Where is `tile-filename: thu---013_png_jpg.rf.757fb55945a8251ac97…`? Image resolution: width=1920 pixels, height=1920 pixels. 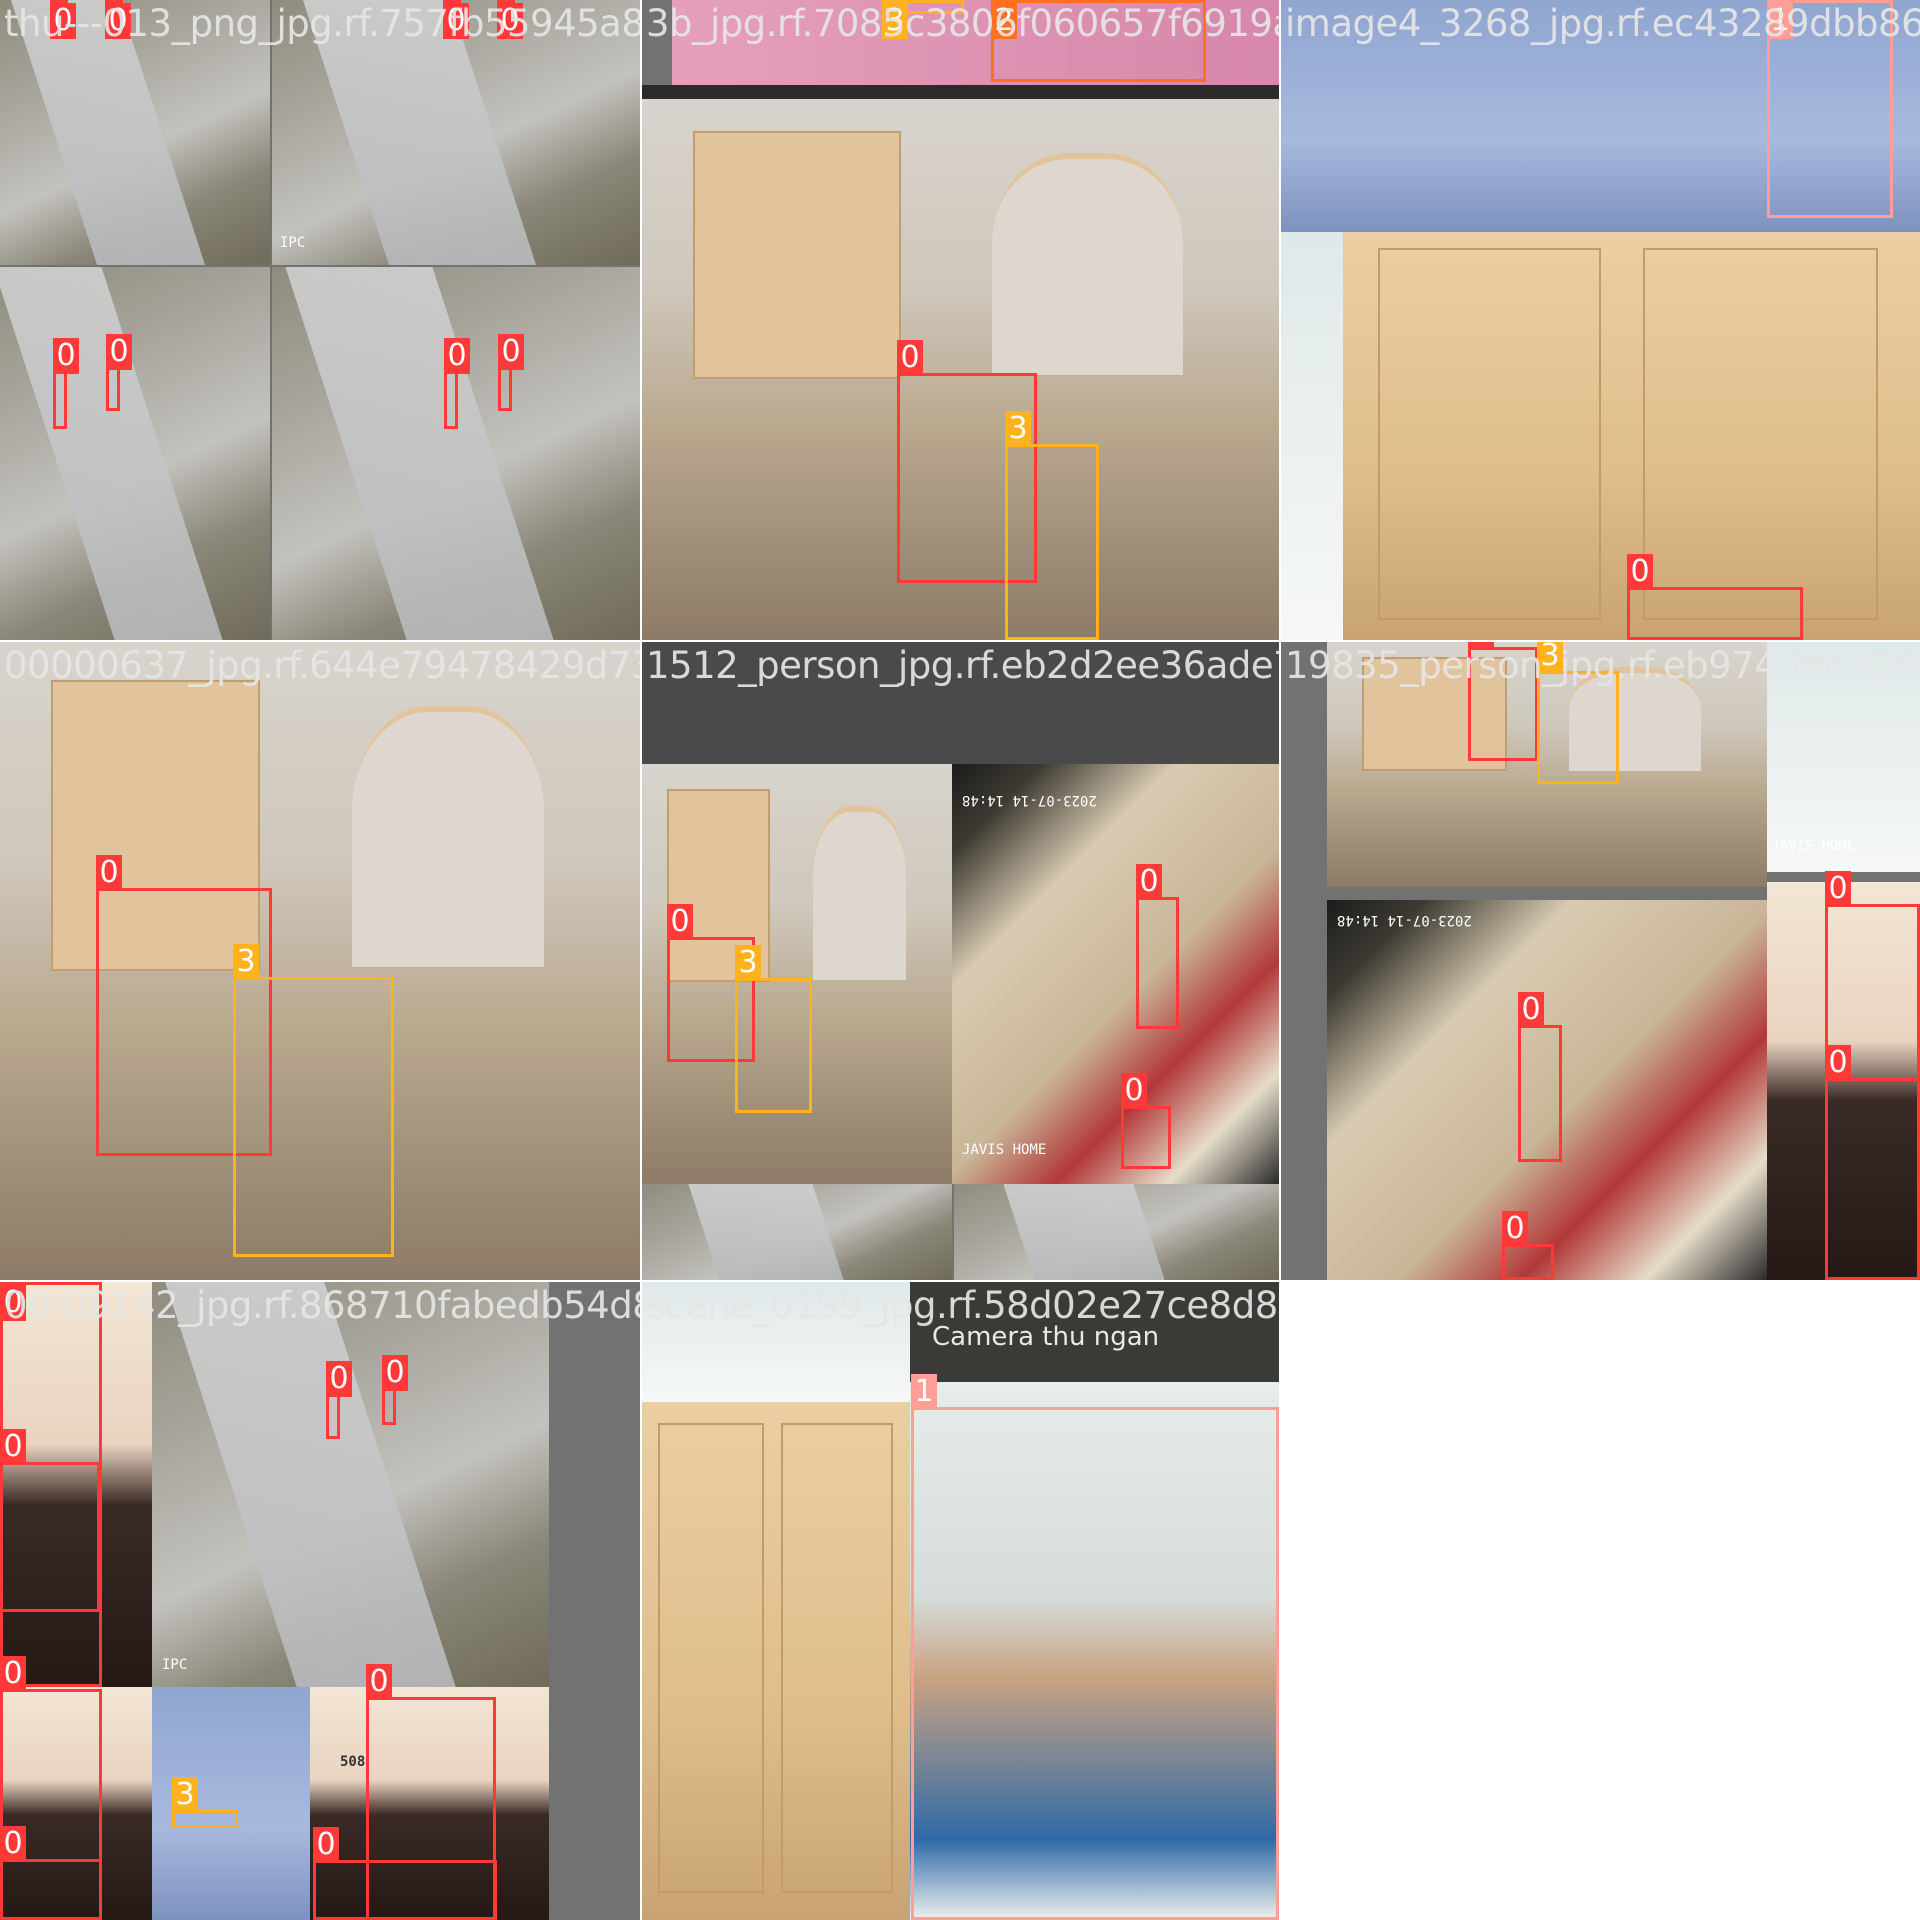 tile-filename: thu---013_png_jpg.rf.757fb55945a8251ac97… is located at coordinates (322, 23).